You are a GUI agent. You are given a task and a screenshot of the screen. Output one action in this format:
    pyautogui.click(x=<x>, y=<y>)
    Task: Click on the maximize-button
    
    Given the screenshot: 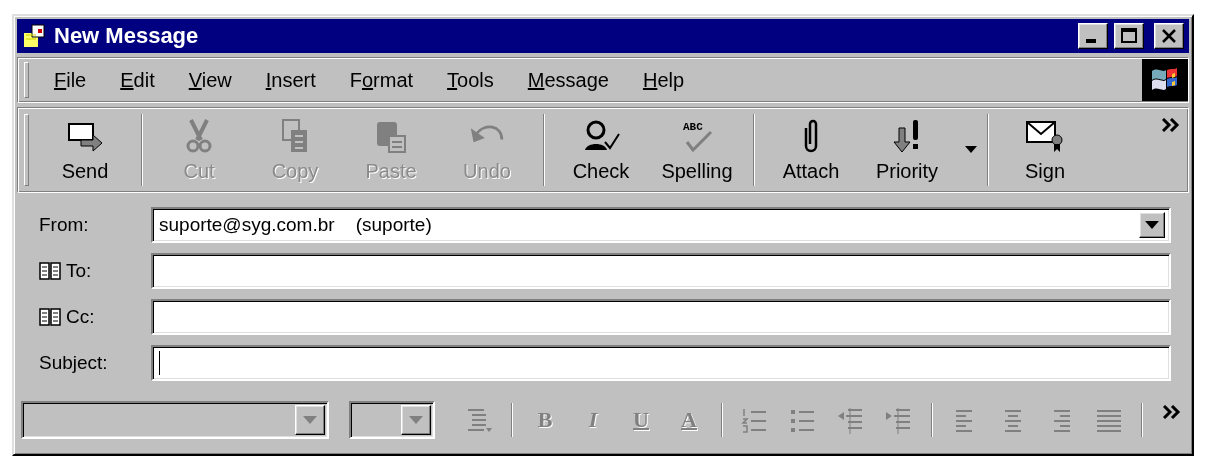 What is the action you would take?
    pyautogui.click(x=1129, y=36)
    